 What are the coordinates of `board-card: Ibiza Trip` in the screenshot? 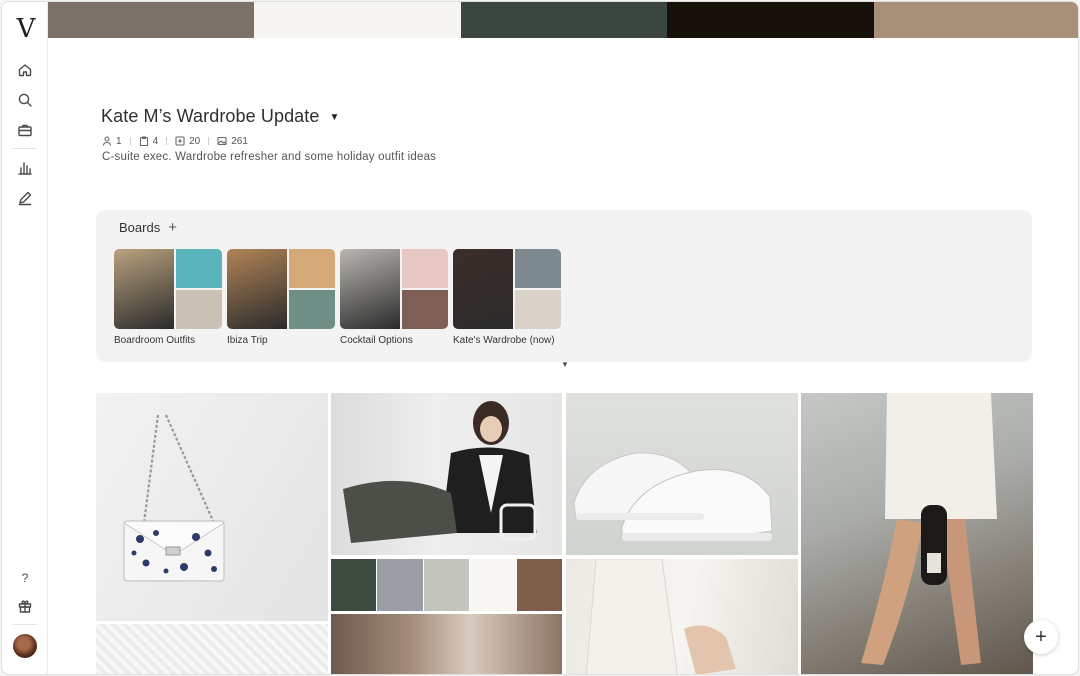 It's located at (281, 297).